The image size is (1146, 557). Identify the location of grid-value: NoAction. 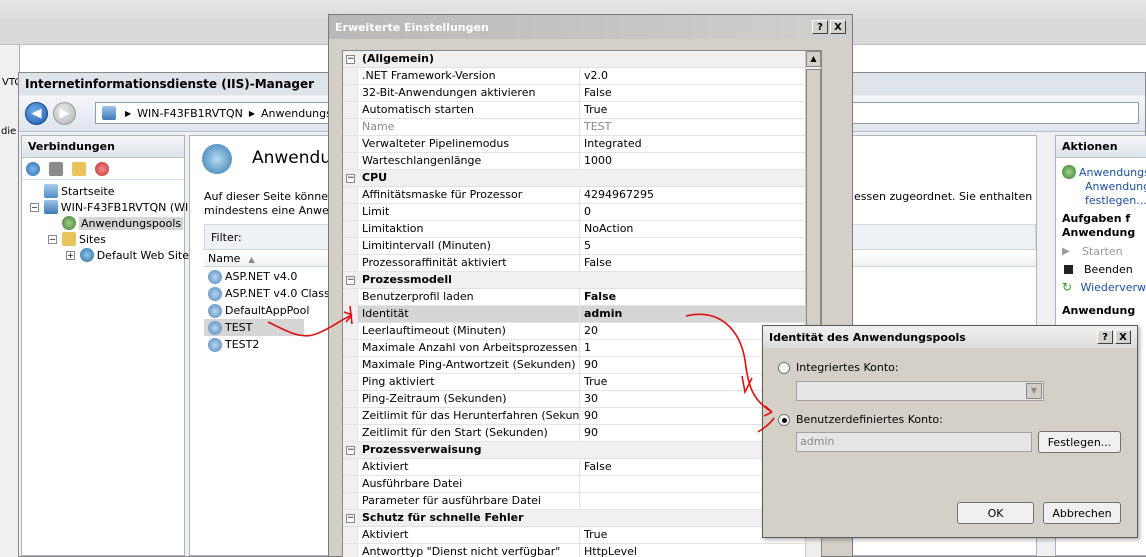
(693, 229).